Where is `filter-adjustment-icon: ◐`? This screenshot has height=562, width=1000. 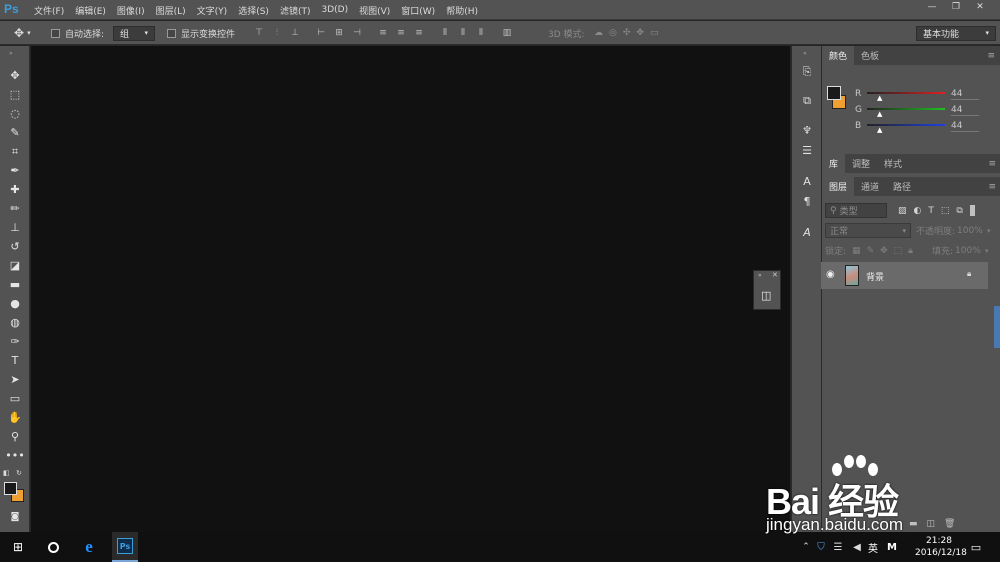
filter-adjustment-icon: ◐ is located at coordinates (918, 211).